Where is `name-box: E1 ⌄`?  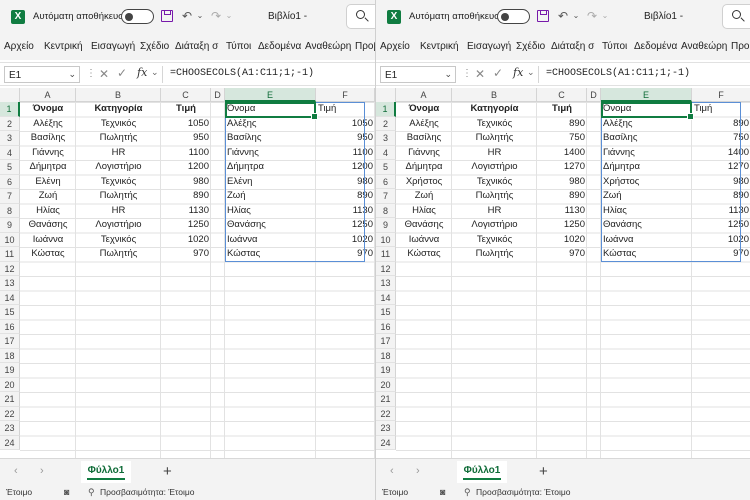 name-box: E1 ⌄ is located at coordinates (418, 74).